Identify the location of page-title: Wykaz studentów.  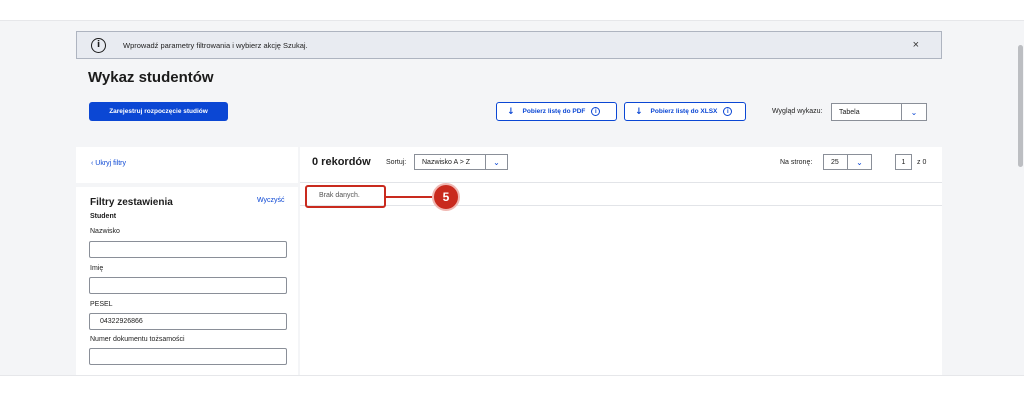
(151, 77).